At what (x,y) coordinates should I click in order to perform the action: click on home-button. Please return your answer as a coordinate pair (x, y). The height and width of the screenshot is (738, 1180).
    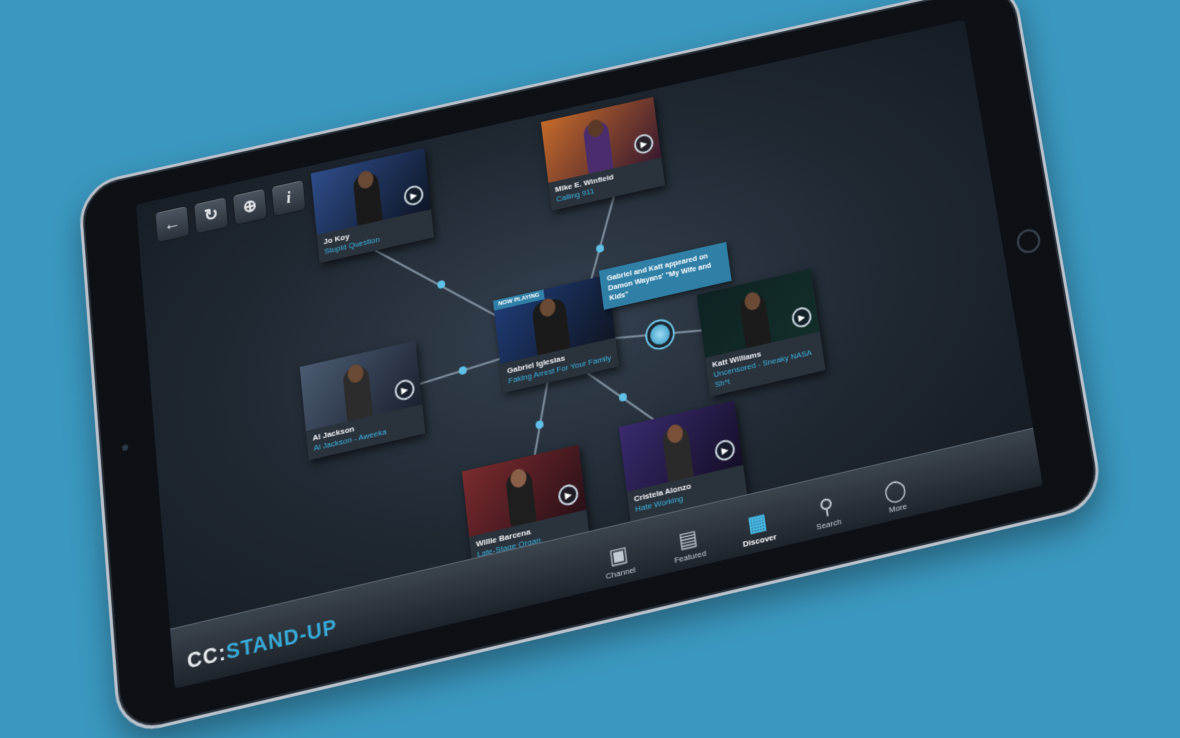
    Looking at the image, I should click on (1028, 241).